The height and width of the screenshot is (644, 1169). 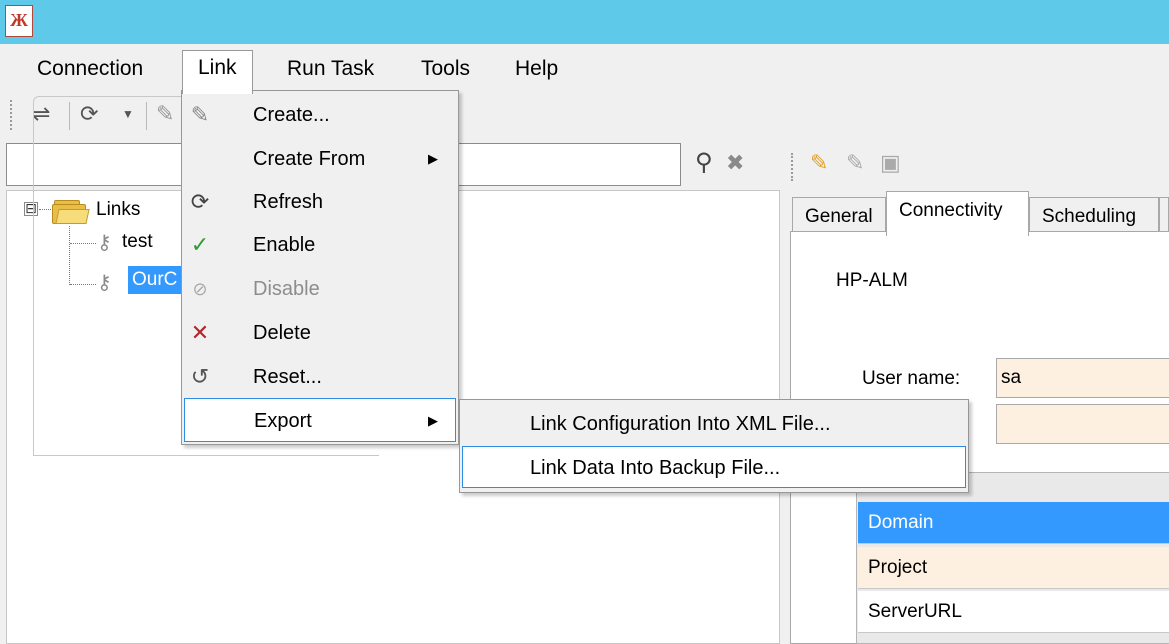 I want to click on grid-row-project: Project, so click(x=1013, y=568).